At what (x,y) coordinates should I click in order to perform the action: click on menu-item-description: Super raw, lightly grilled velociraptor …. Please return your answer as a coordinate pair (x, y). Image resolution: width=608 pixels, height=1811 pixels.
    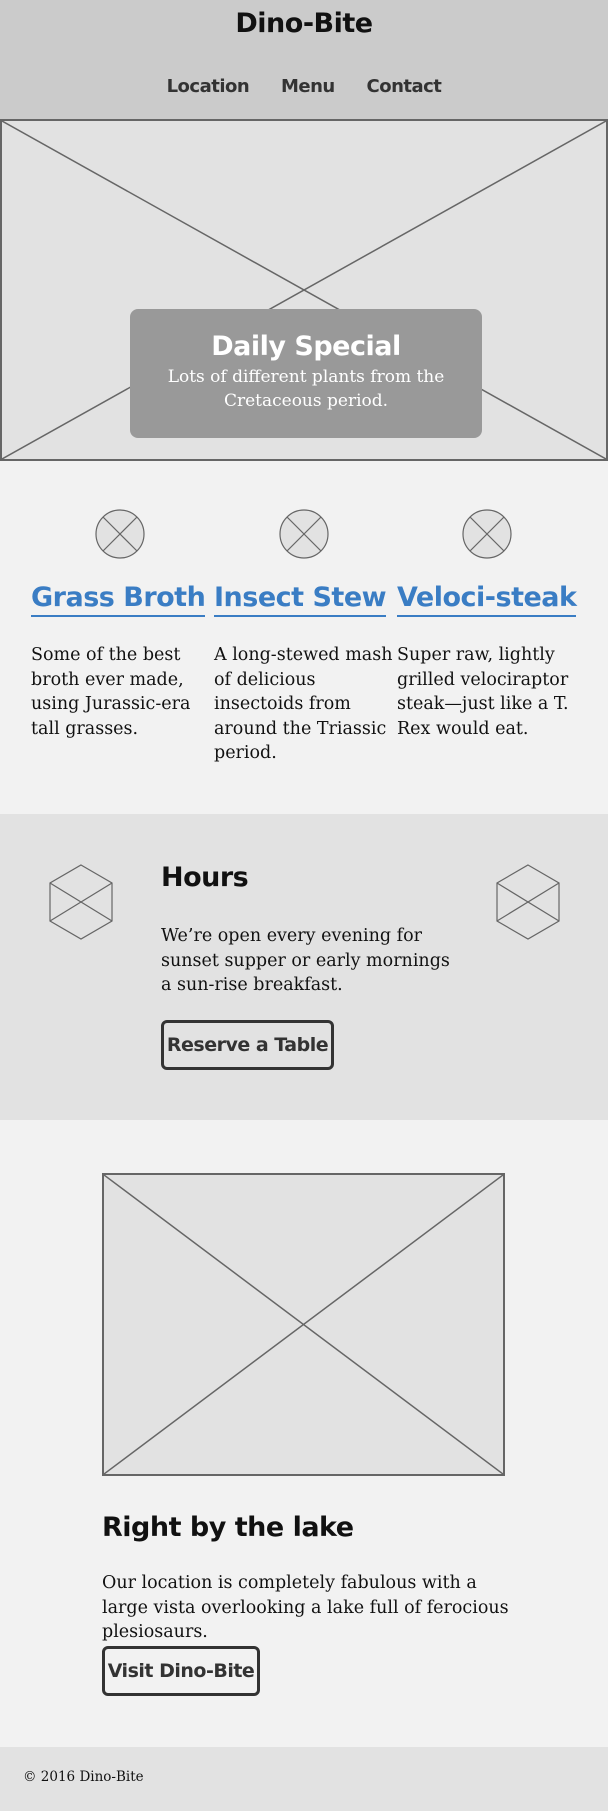
    Looking at the image, I should click on (483, 692).